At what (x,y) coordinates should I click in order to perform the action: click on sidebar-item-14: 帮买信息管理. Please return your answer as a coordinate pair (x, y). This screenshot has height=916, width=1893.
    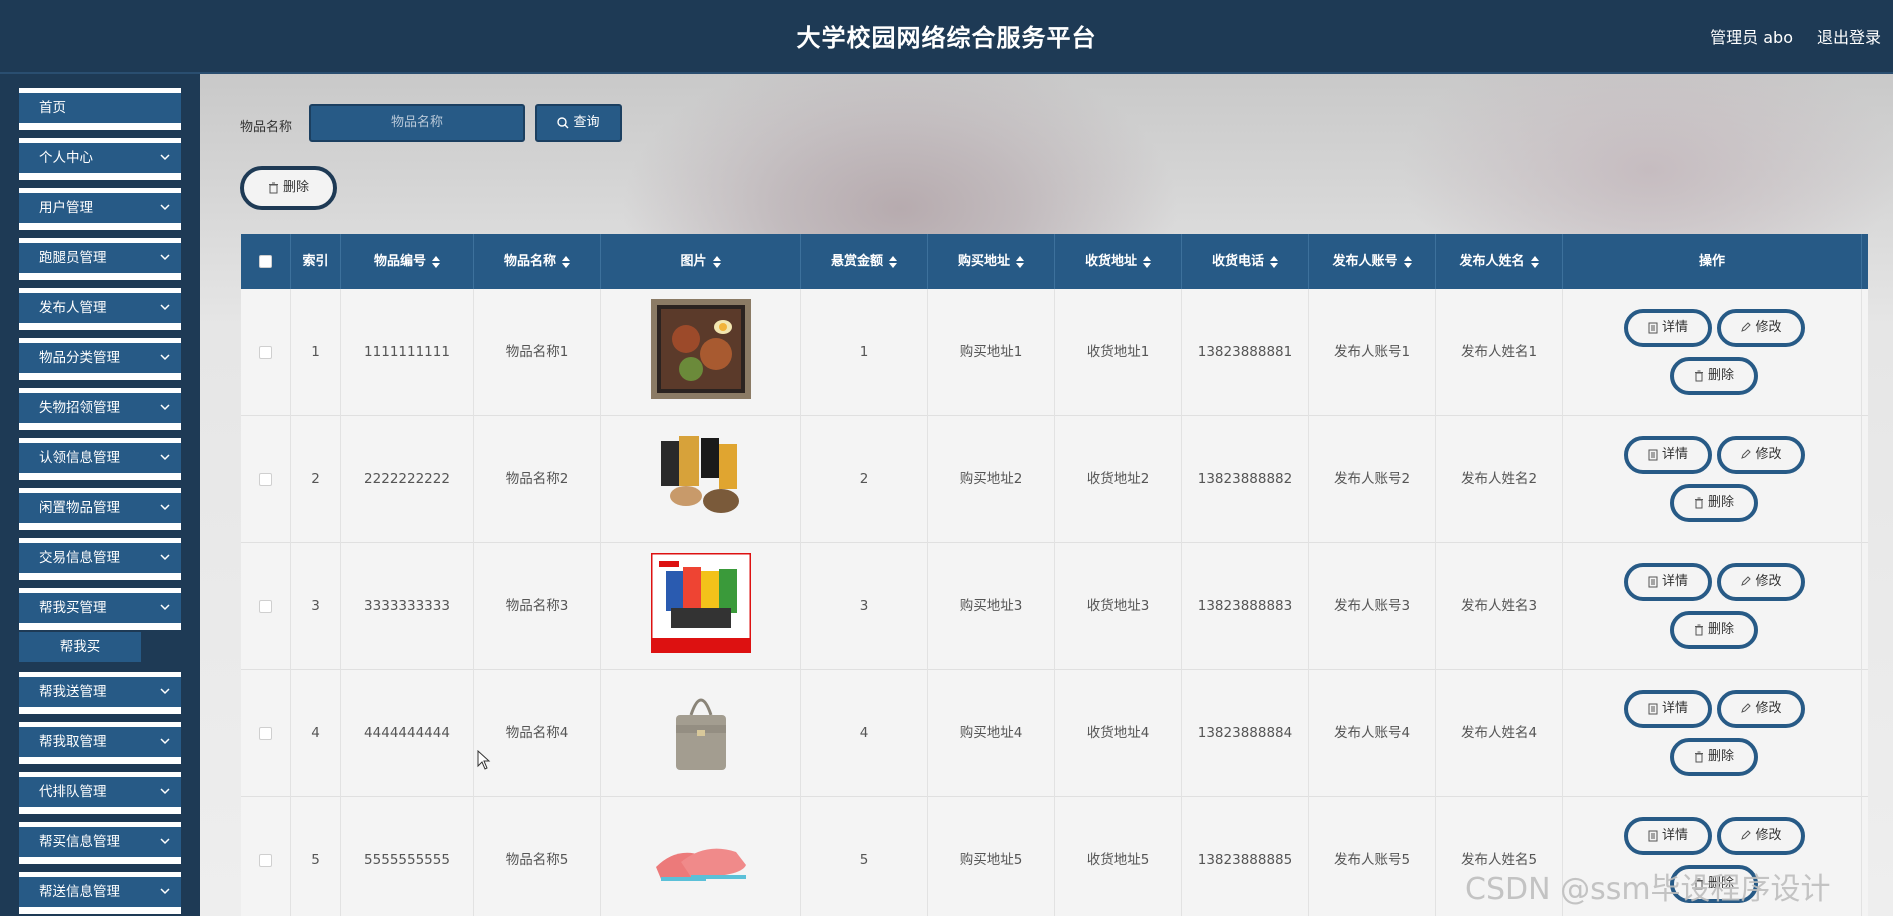
    Looking at the image, I should click on (100, 843).